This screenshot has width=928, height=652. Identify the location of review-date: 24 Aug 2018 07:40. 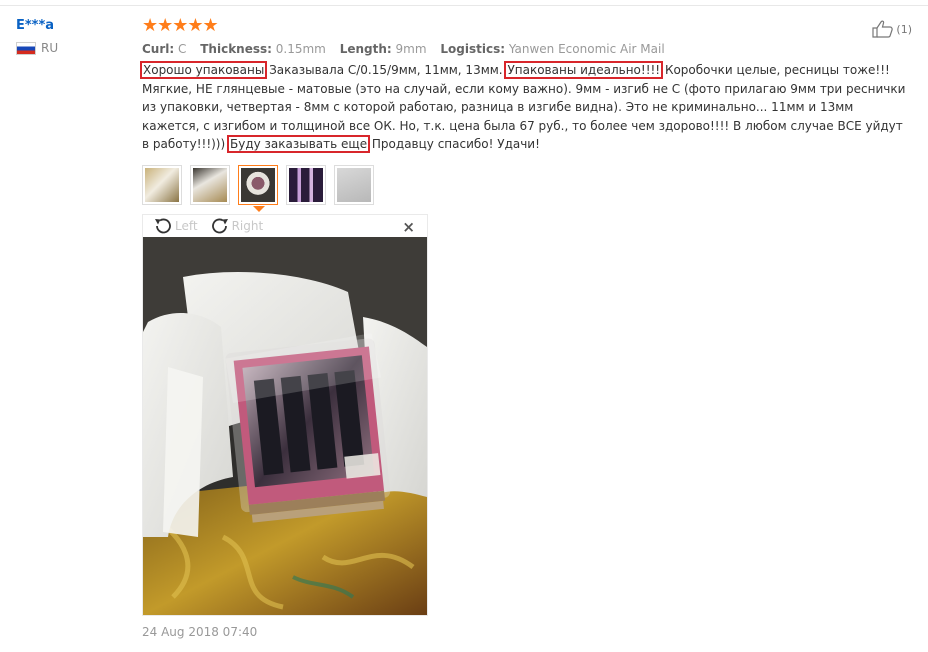
(200, 632).